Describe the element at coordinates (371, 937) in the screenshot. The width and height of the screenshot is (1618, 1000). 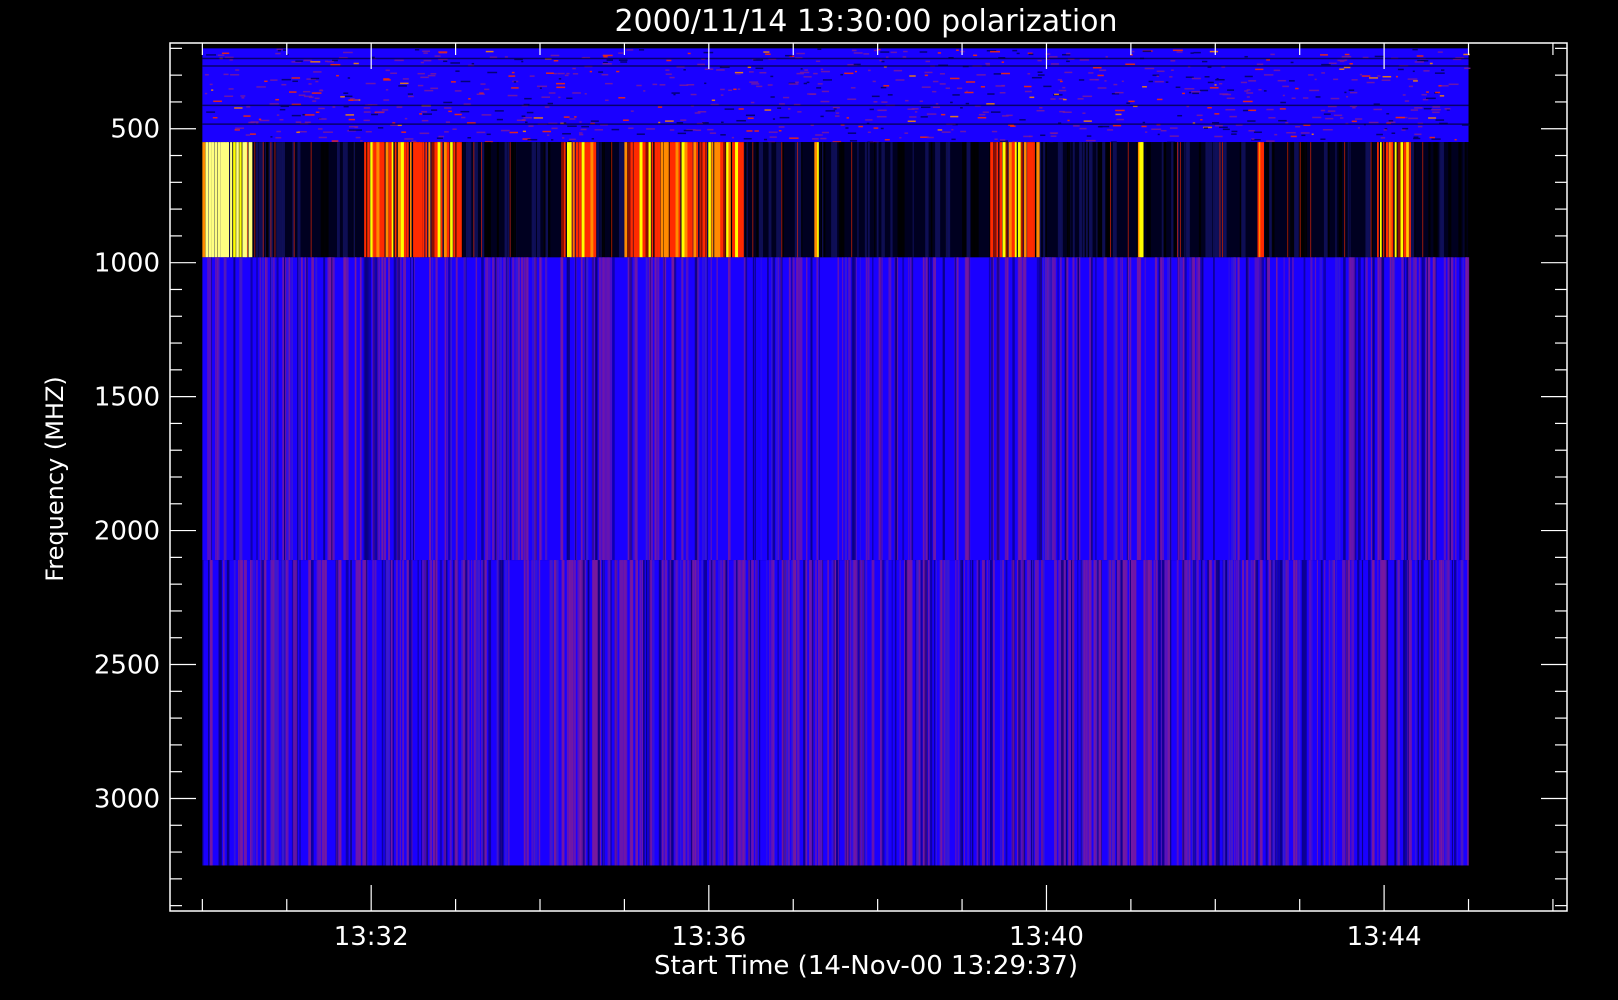
I see `x-tick-label: 13:32` at that location.